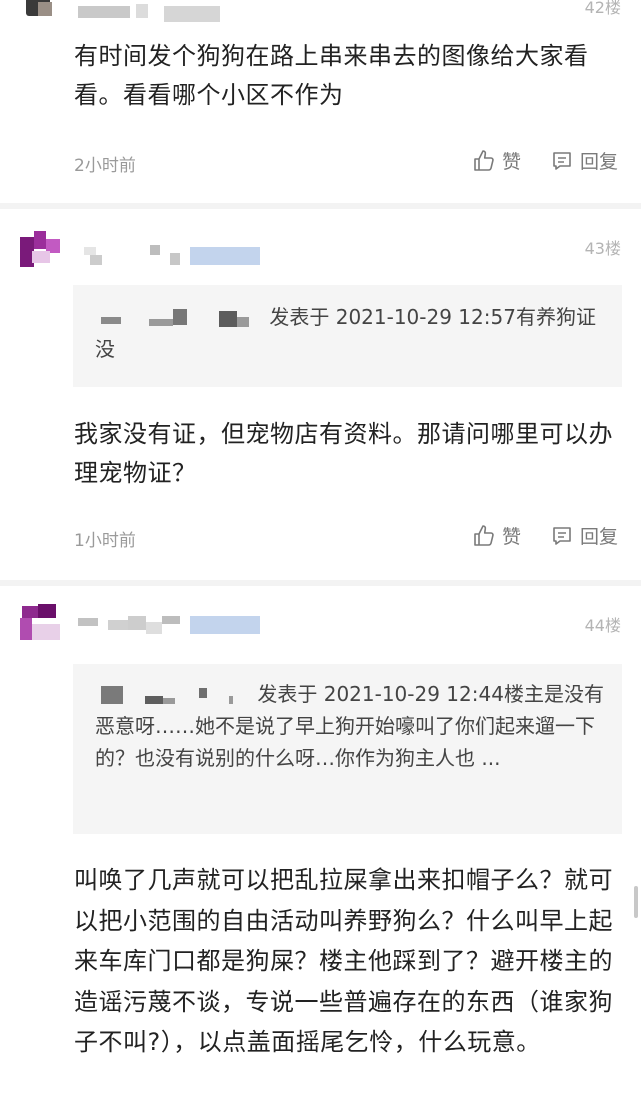 This screenshot has width=641, height=1098. I want to click on scrollbar, so click(636, 902).